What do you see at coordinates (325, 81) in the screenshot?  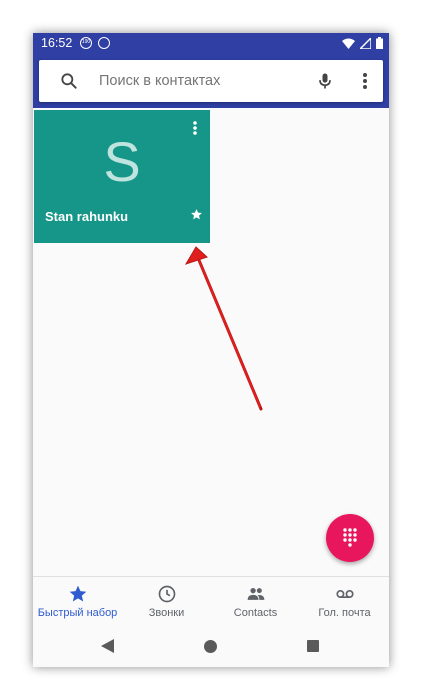 I see `microphone-icon` at bounding box center [325, 81].